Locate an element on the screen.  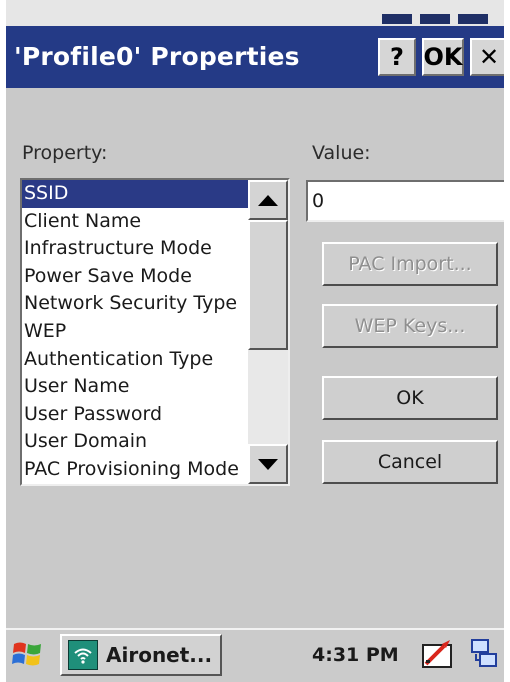
list-item: User Domain is located at coordinates (135, 442).